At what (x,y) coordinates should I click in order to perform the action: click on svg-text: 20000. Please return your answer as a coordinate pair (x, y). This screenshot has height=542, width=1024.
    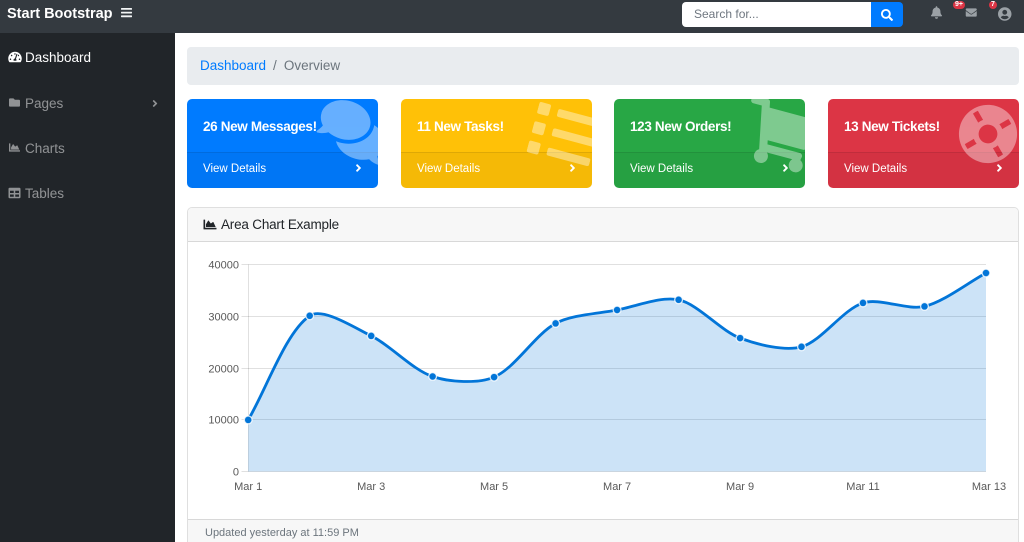
    Looking at the image, I should click on (223, 370).